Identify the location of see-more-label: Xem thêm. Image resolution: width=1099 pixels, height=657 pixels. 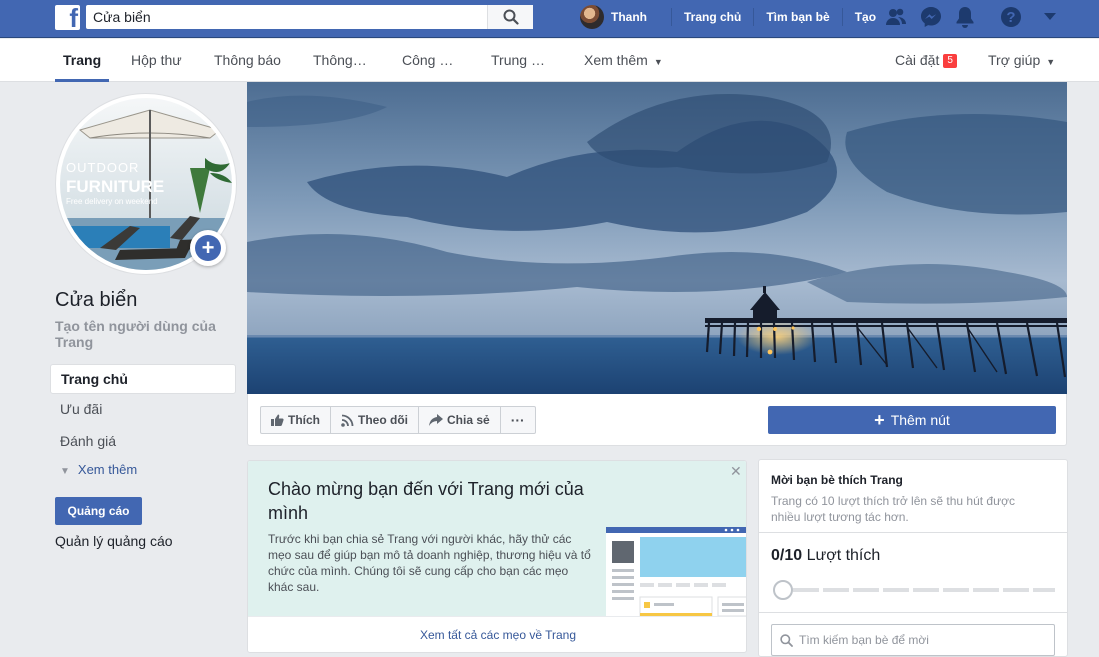
(107, 469).